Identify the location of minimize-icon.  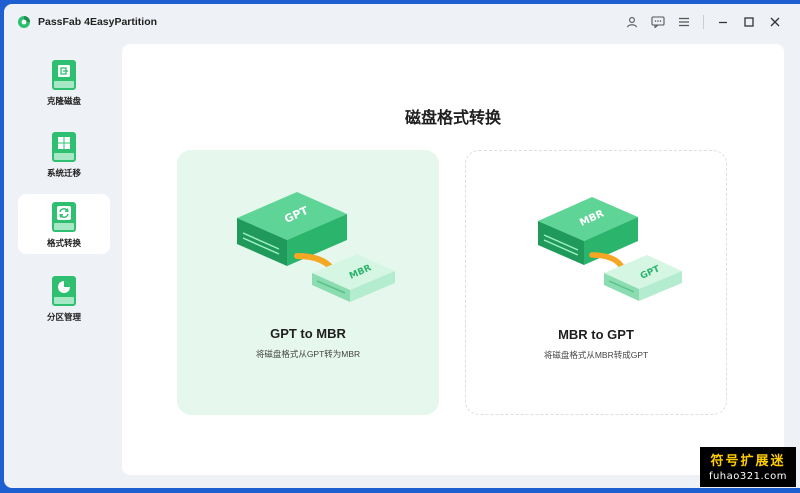
(723, 22).